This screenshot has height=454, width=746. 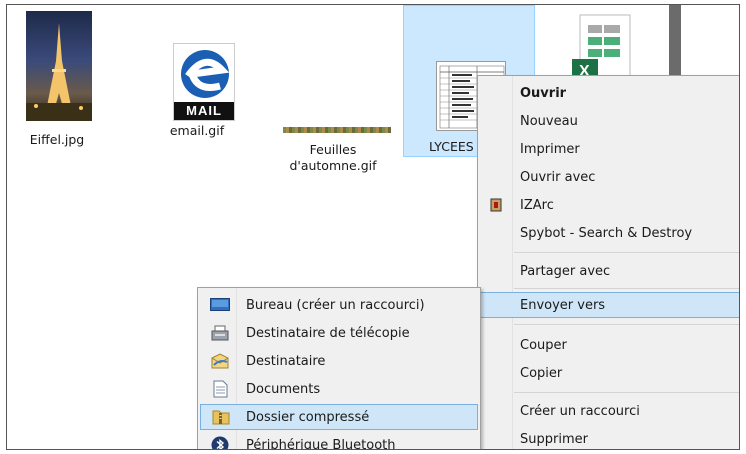 What do you see at coordinates (549, 121) in the screenshot?
I see `menu-item-label: Nouveau` at bounding box center [549, 121].